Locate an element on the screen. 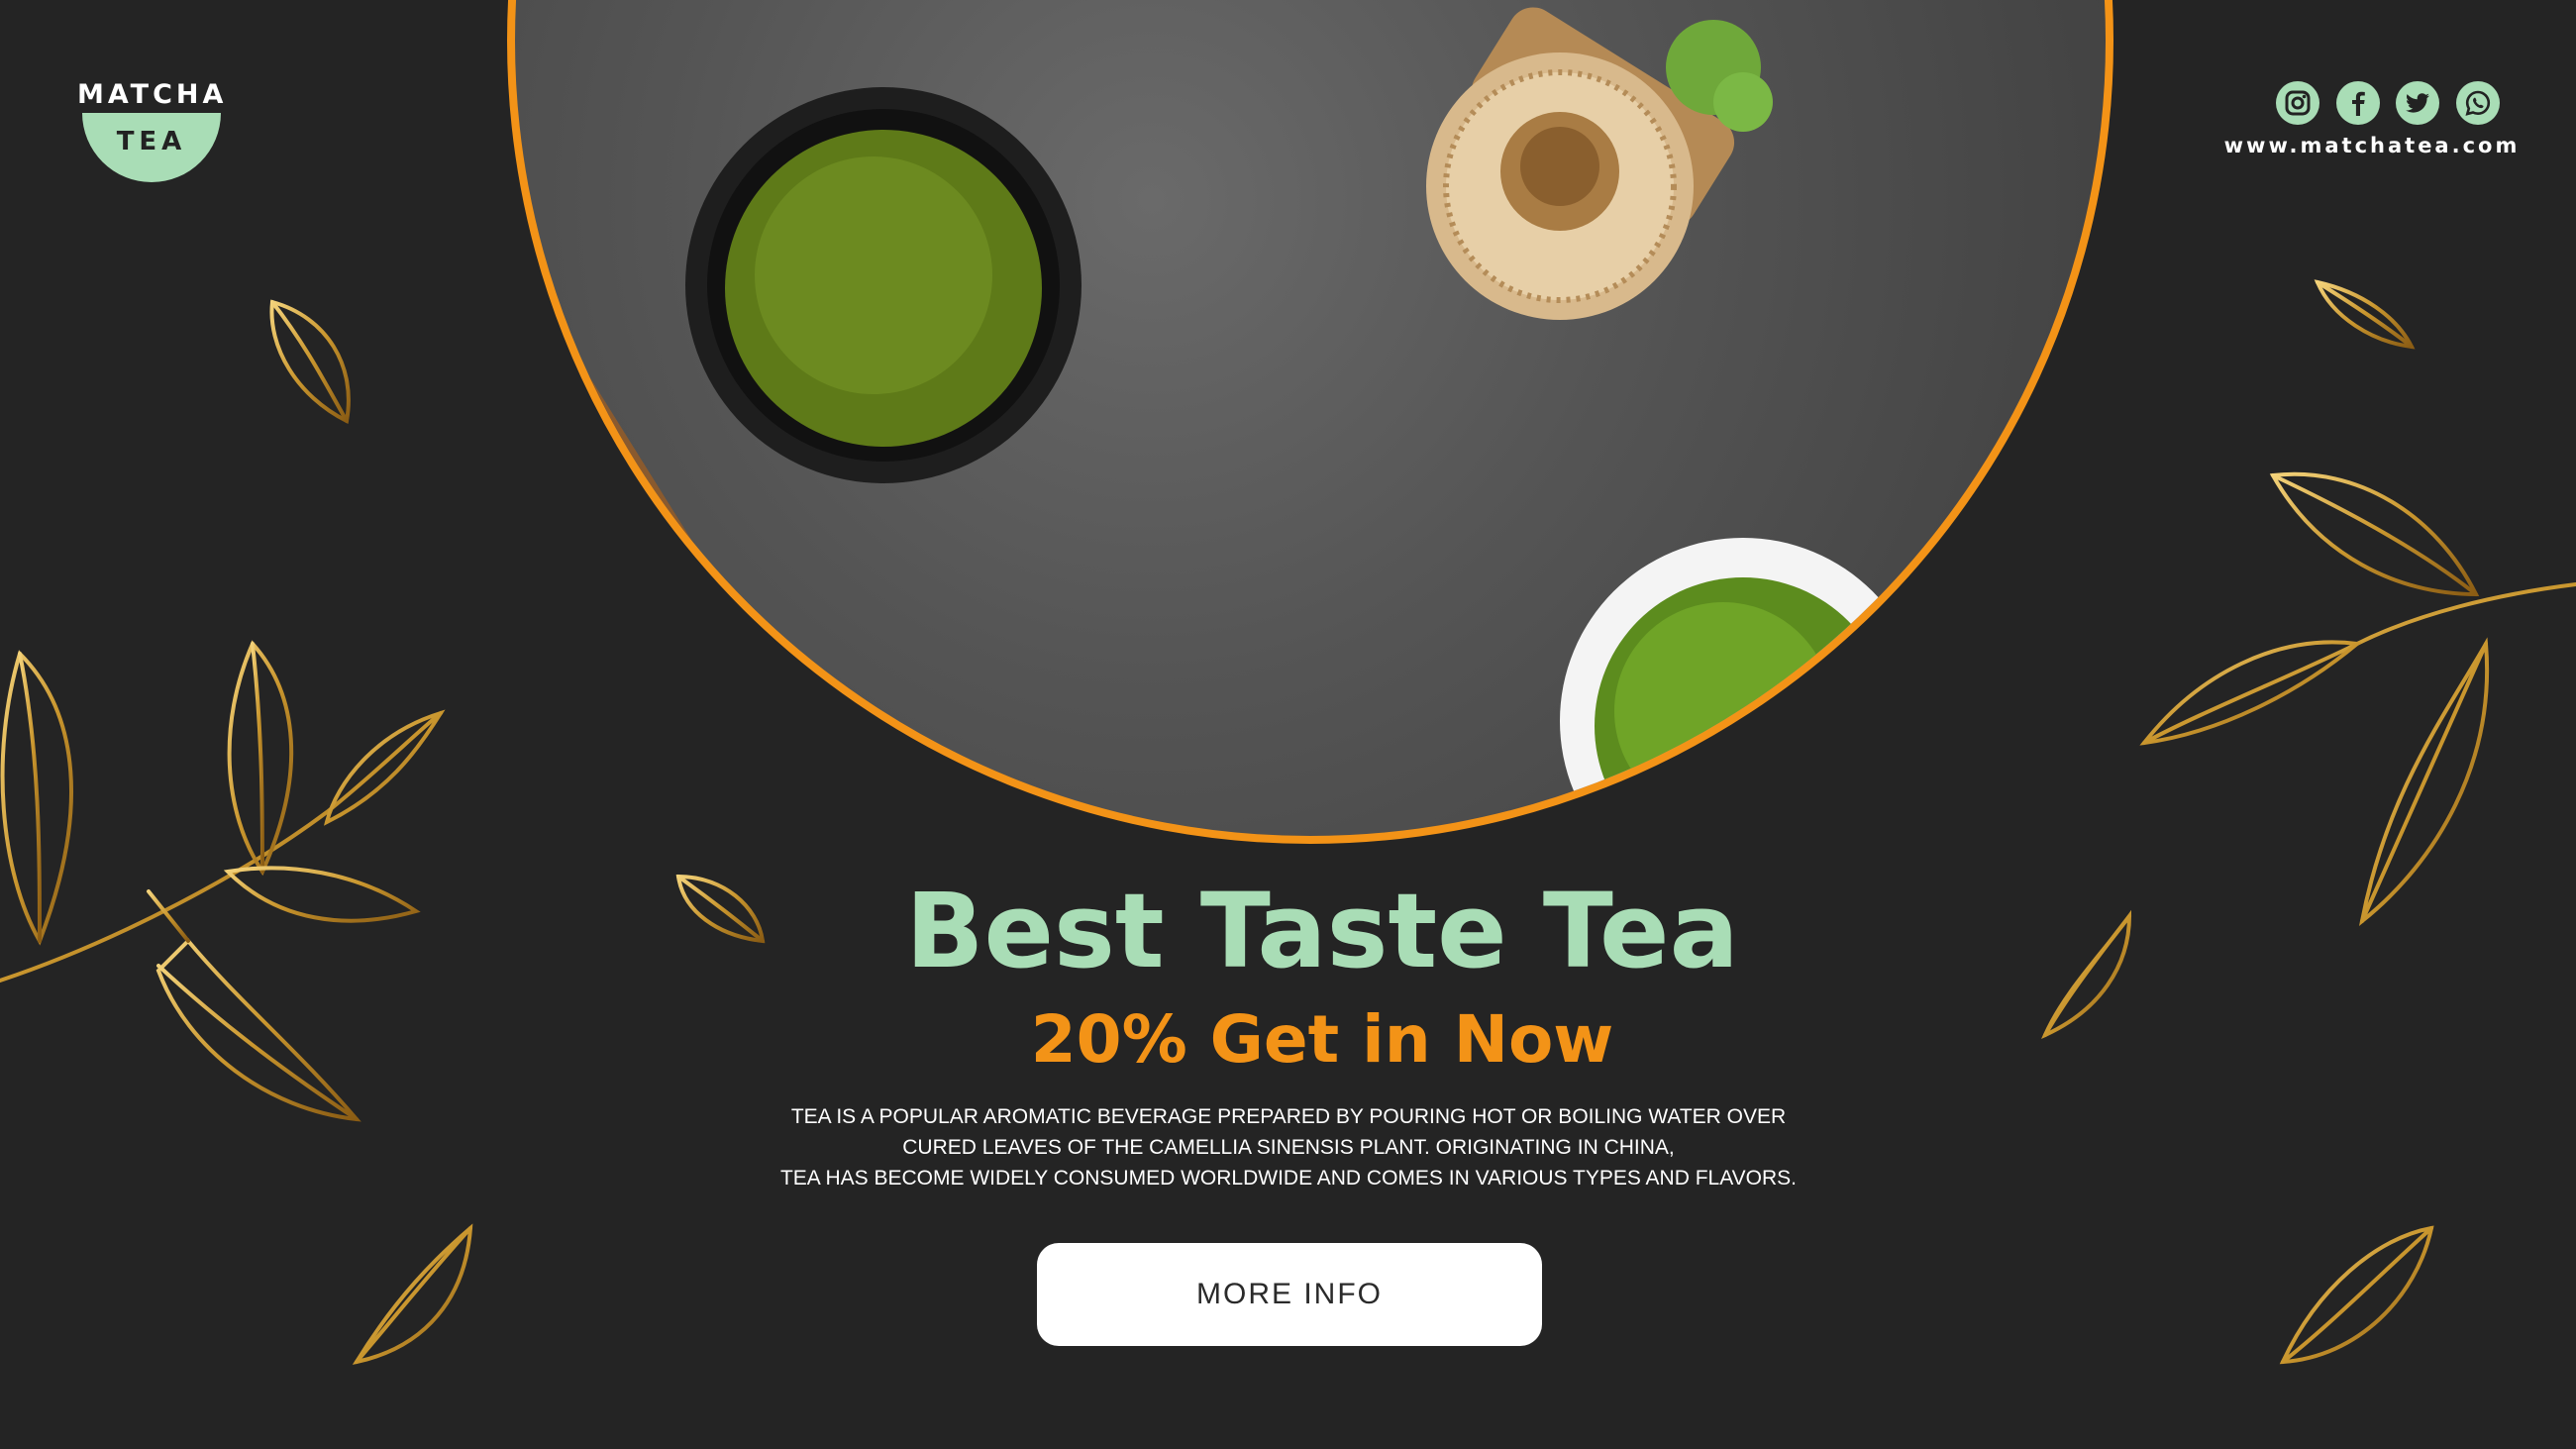 The height and width of the screenshot is (1449, 2576). logo-badge-text: TEA is located at coordinates (151, 141).